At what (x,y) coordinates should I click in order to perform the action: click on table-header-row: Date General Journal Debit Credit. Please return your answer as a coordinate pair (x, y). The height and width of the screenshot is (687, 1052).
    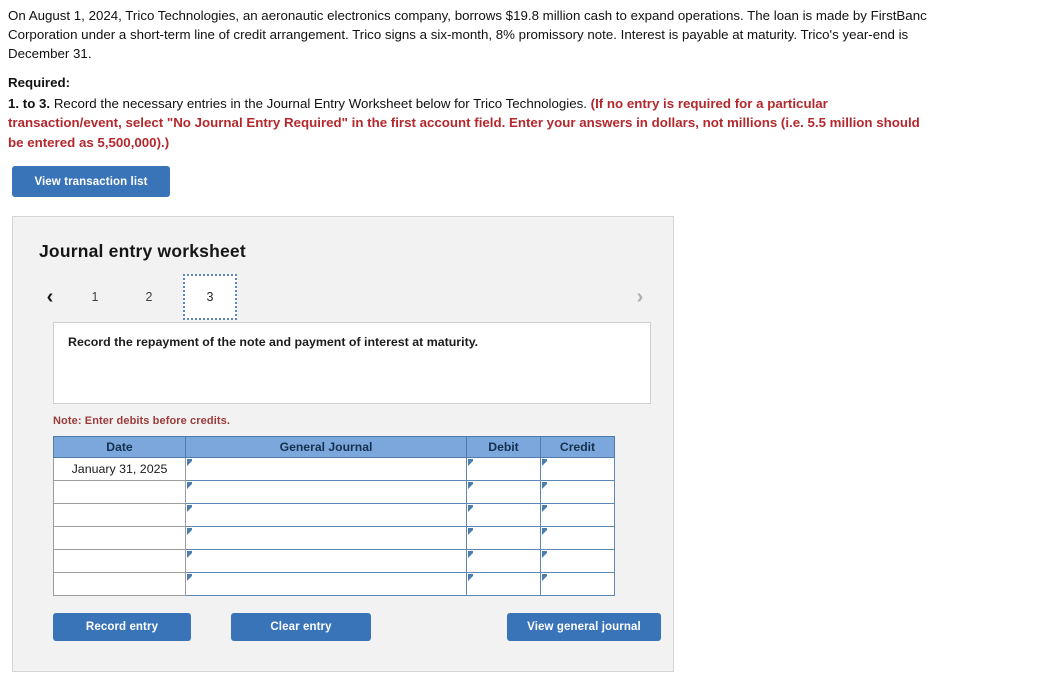
    Looking at the image, I should click on (334, 447).